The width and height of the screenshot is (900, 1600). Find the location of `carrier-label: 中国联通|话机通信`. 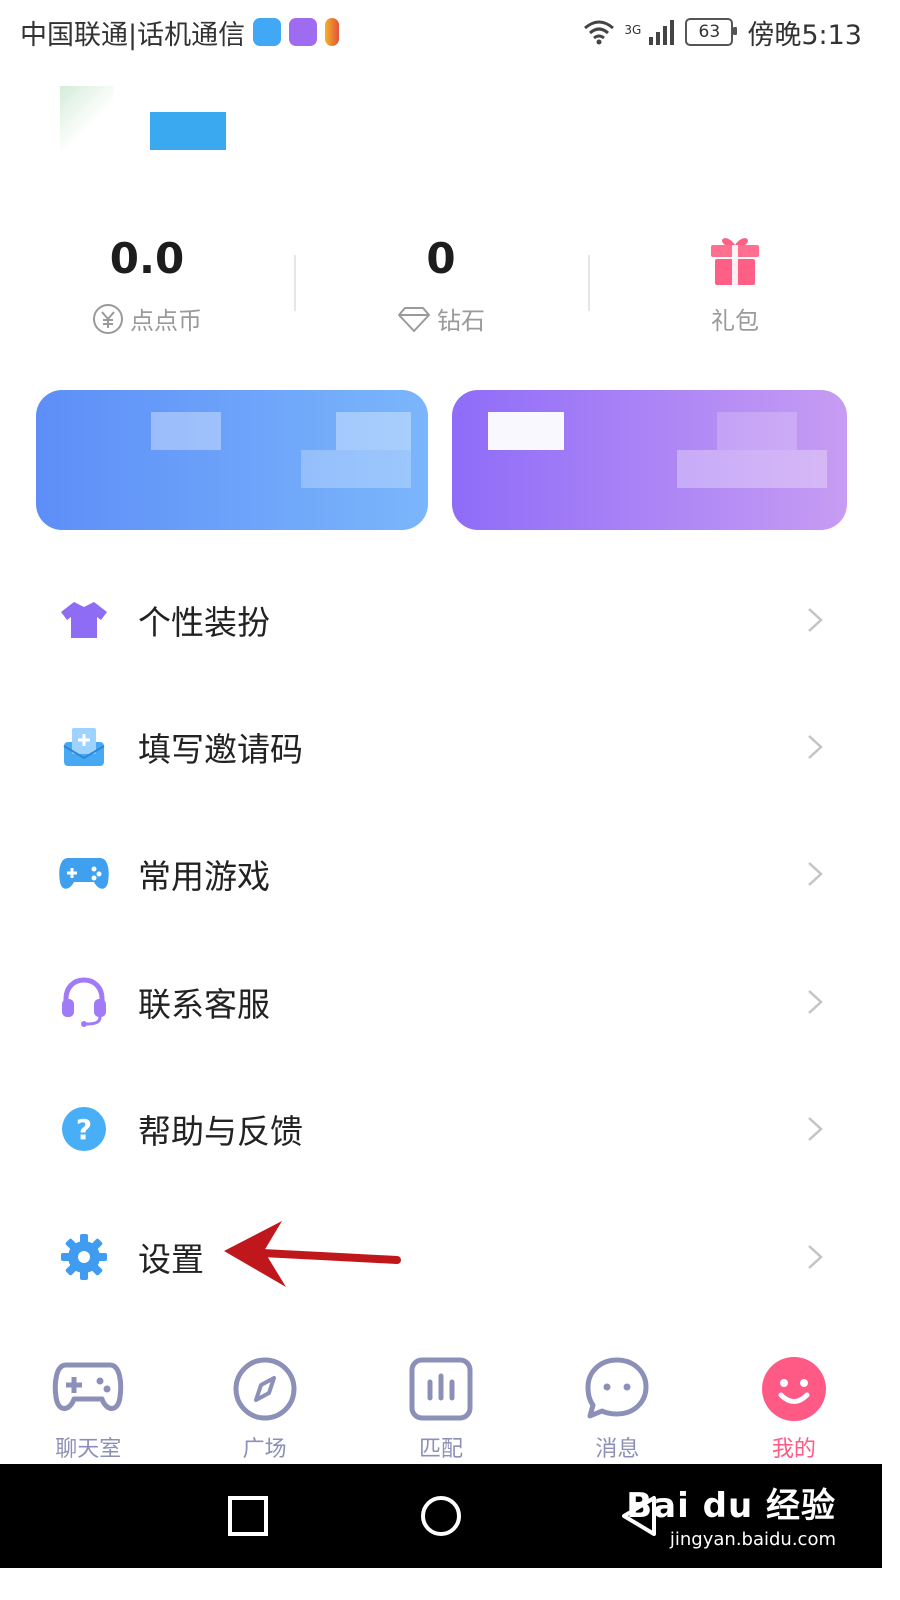

carrier-label: 中国联通|话机通信 is located at coordinates (133, 35).